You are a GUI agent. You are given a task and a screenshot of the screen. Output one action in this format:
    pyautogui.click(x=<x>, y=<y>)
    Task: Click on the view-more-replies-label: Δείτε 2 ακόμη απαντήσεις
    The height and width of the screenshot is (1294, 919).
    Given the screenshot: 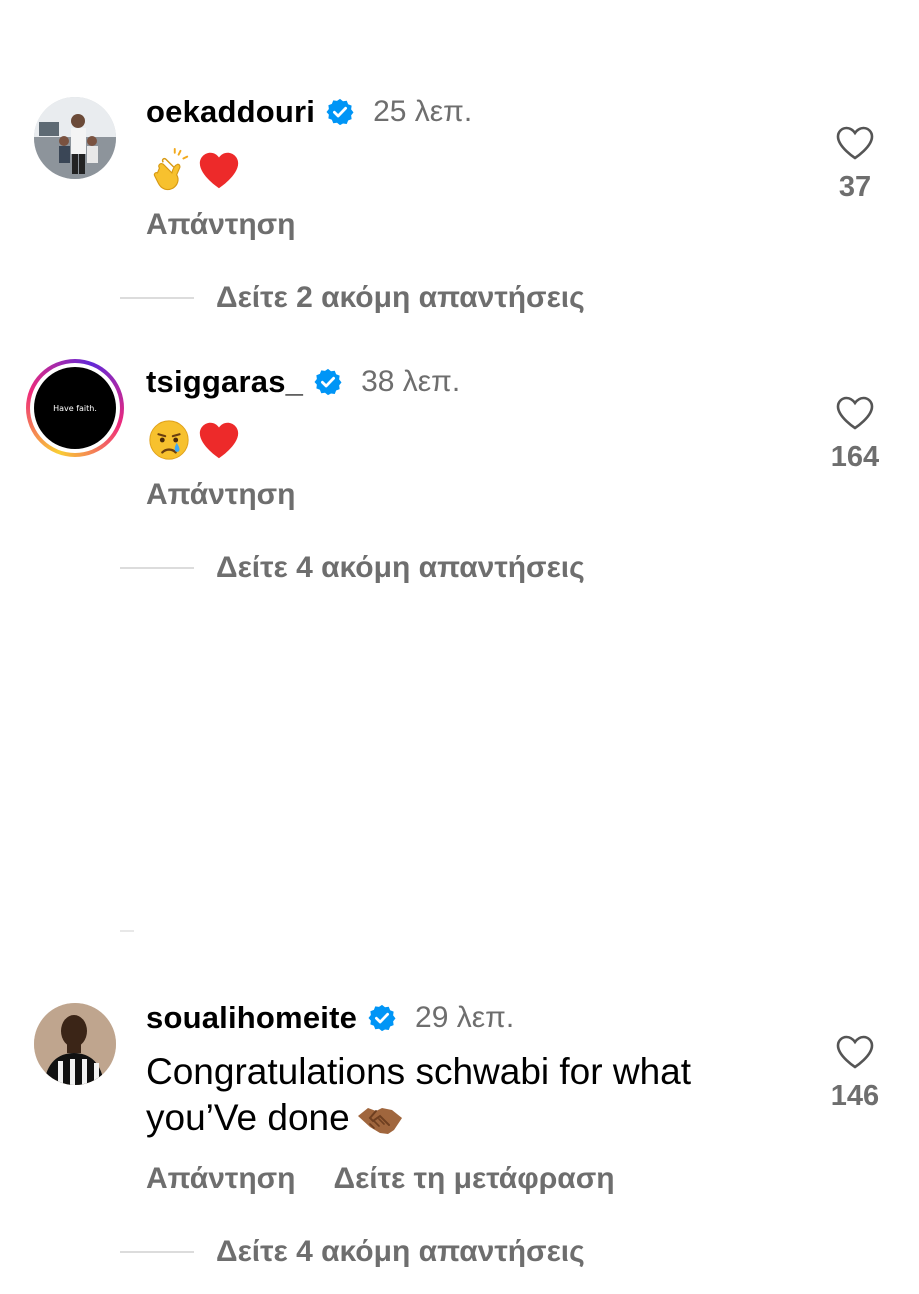 What is the action you would take?
    pyautogui.click(x=400, y=297)
    